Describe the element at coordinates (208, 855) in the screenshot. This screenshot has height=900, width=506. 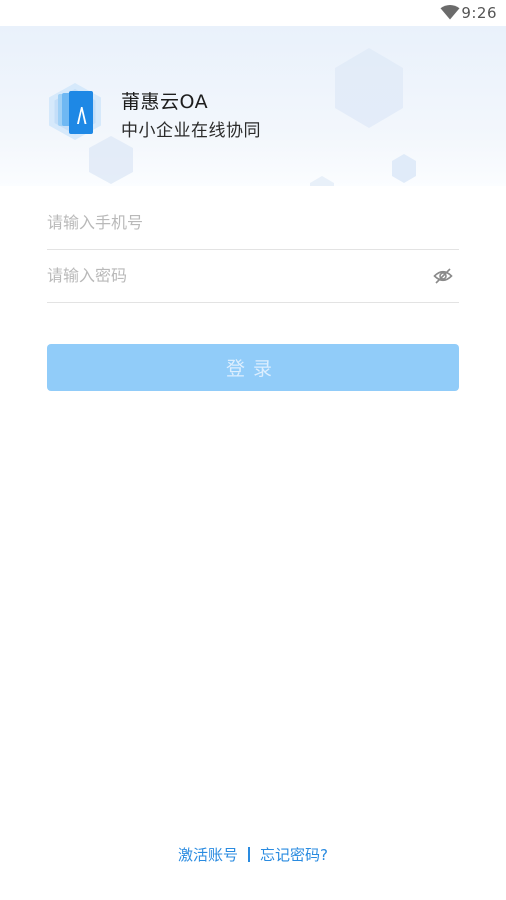
I see `activate-account-link: 激活账号` at that location.